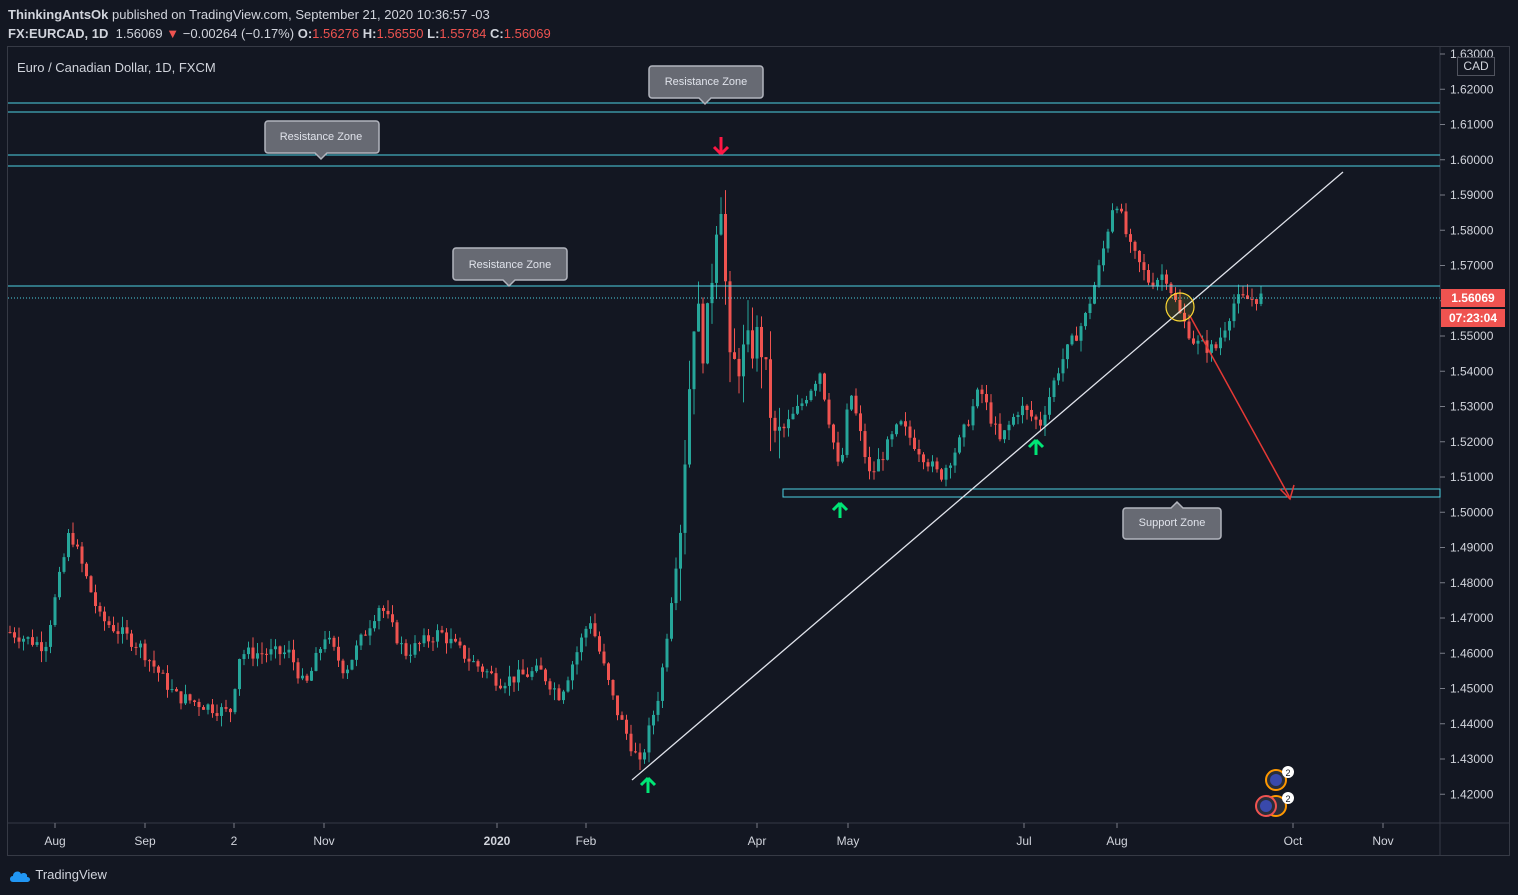 Image resolution: width=1518 pixels, height=895 pixels. What do you see at coordinates (1023, 841) in the screenshot?
I see `time-tick-label: Jul` at bounding box center [1023, 841].